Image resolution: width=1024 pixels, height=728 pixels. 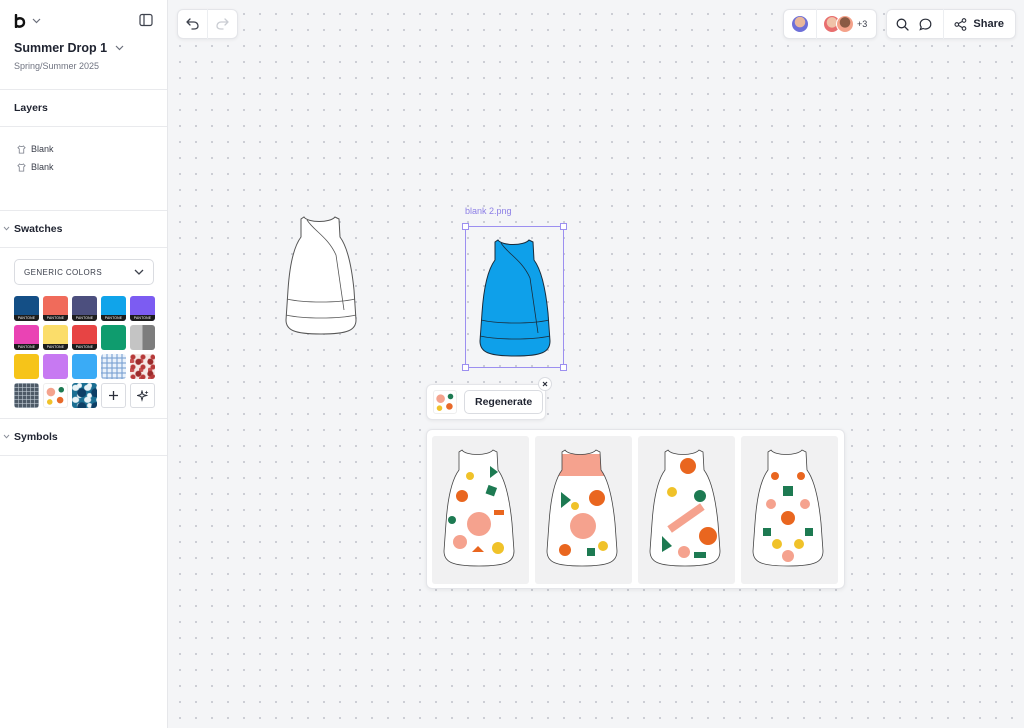 I want to click on current-user, so click(x=800, y=24).